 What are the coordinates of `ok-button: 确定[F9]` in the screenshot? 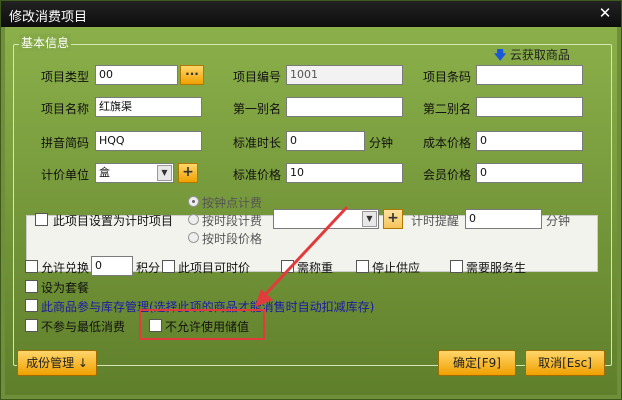 It's located at (477, 363).